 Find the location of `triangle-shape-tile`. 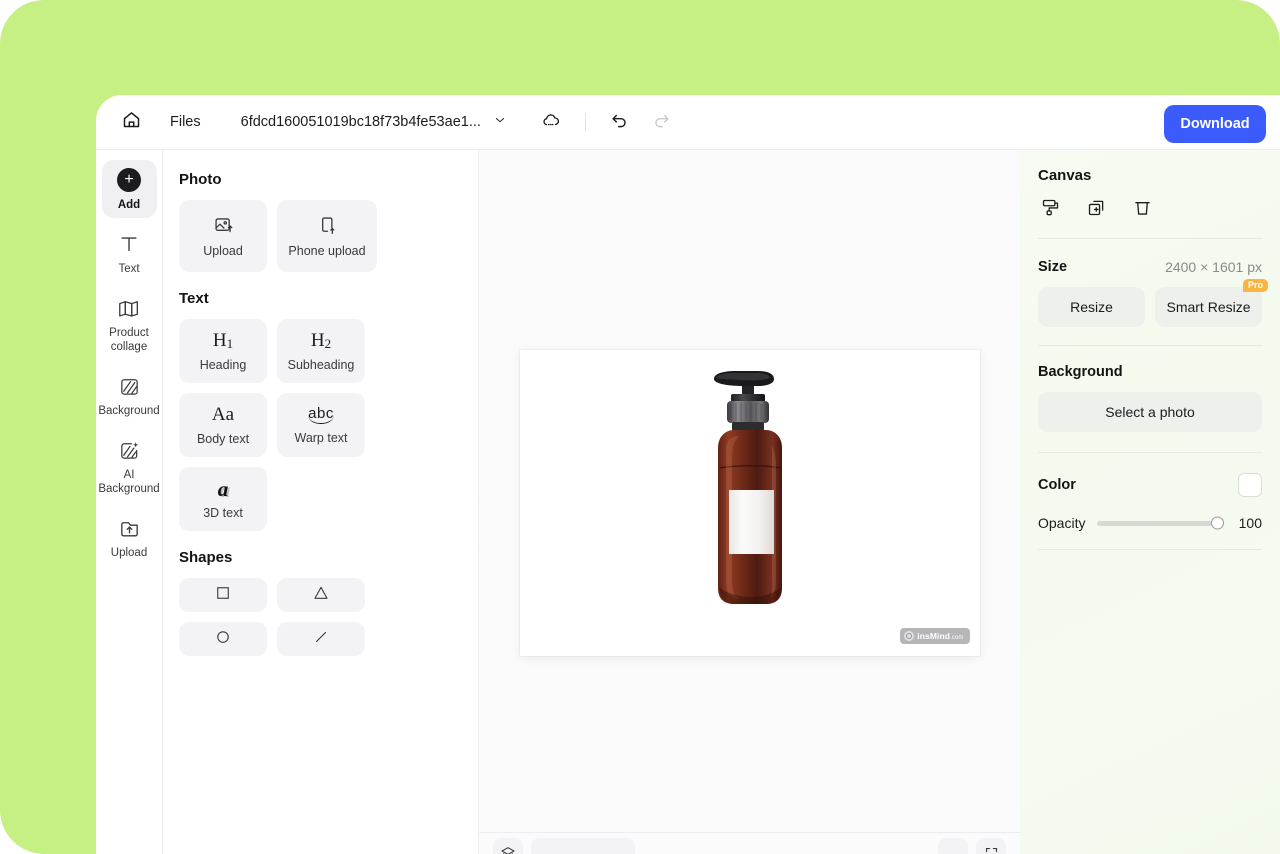

triangle-shape-tile is located at coordinates (321, 595).